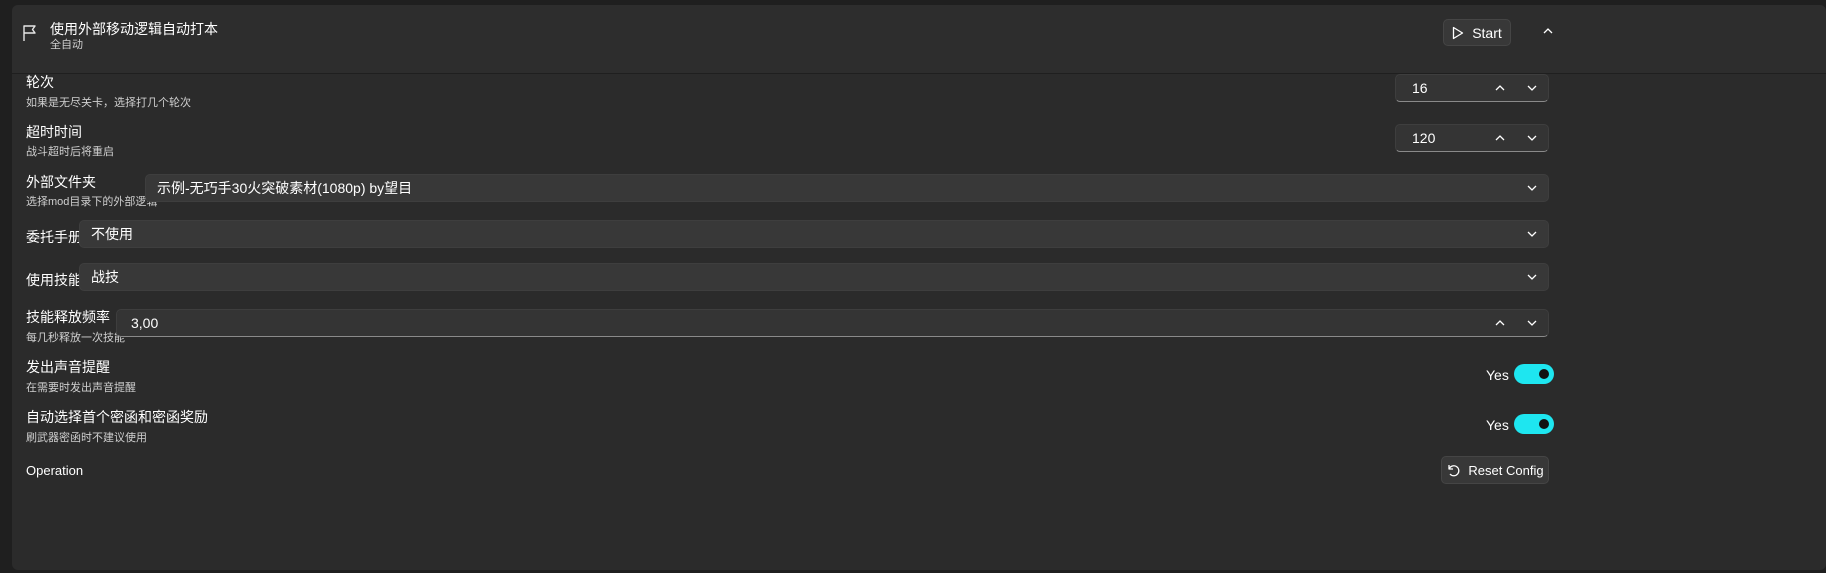 The width and height of the screenshot is (1826, 573). I want to click on undo-icon, so click(1453, 470).